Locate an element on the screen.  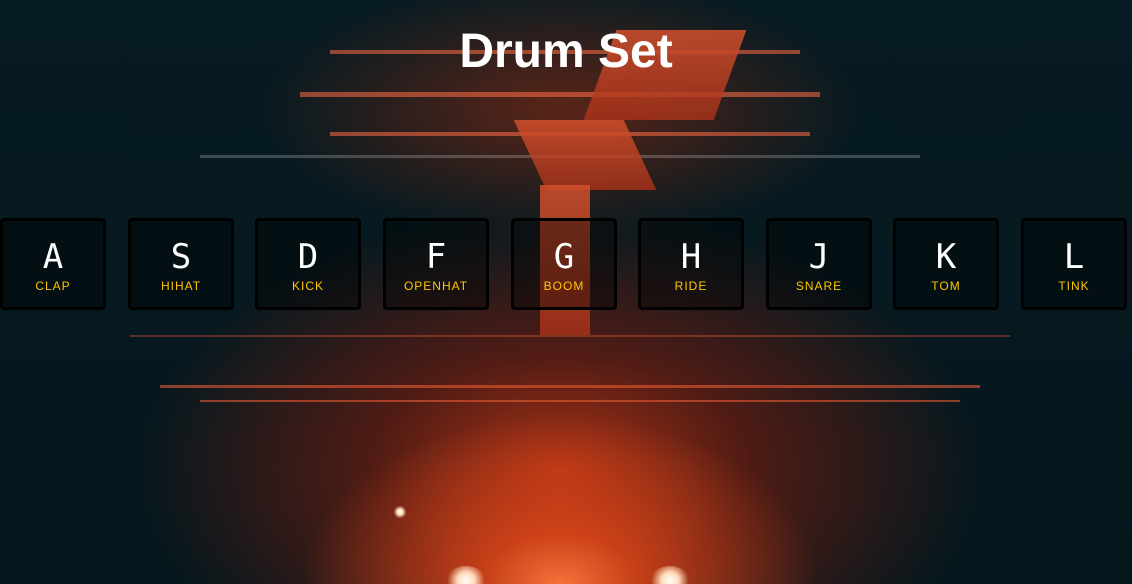
drum-key-snare: J SNARE is located at coordinates (819, 264).